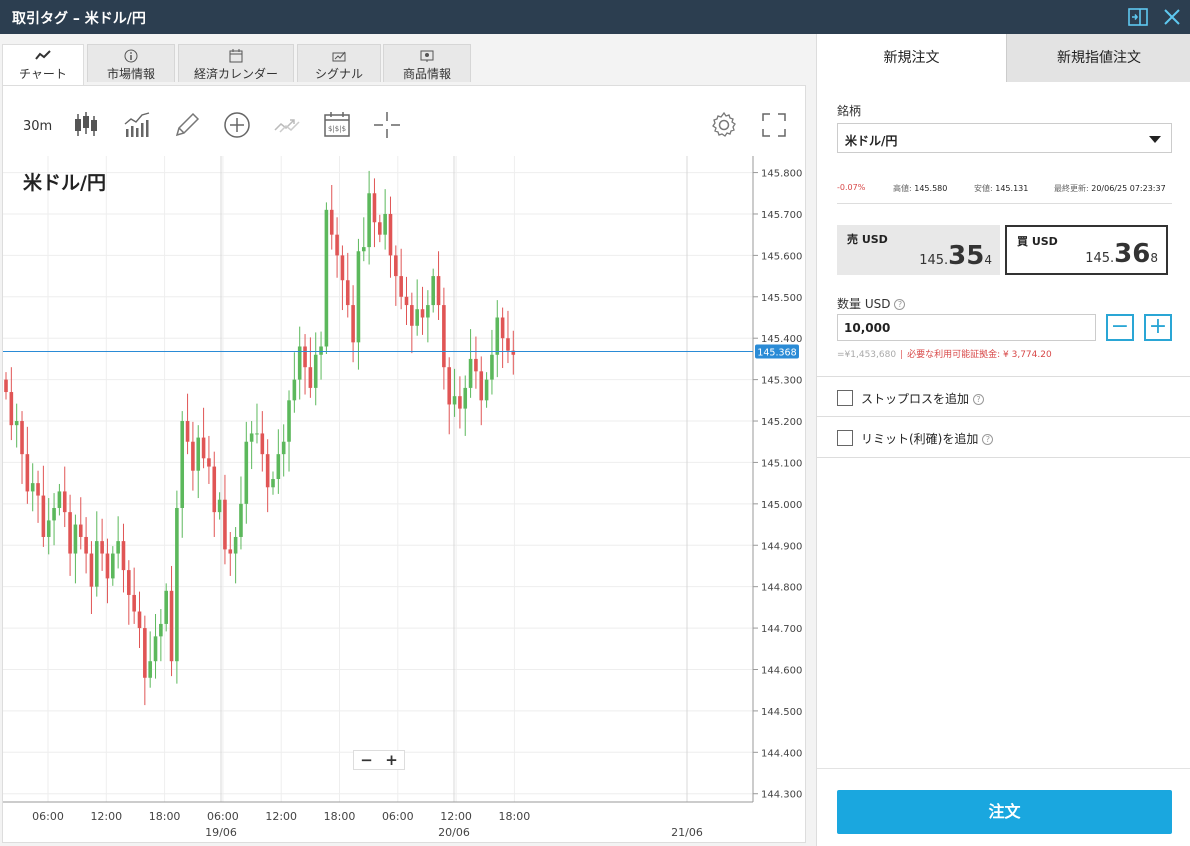 The image size is (1190, 846). What do you see at coordinates (86, 125) in the screenshot?
I see `candlestick-icon` at bounding box center [86, 125].